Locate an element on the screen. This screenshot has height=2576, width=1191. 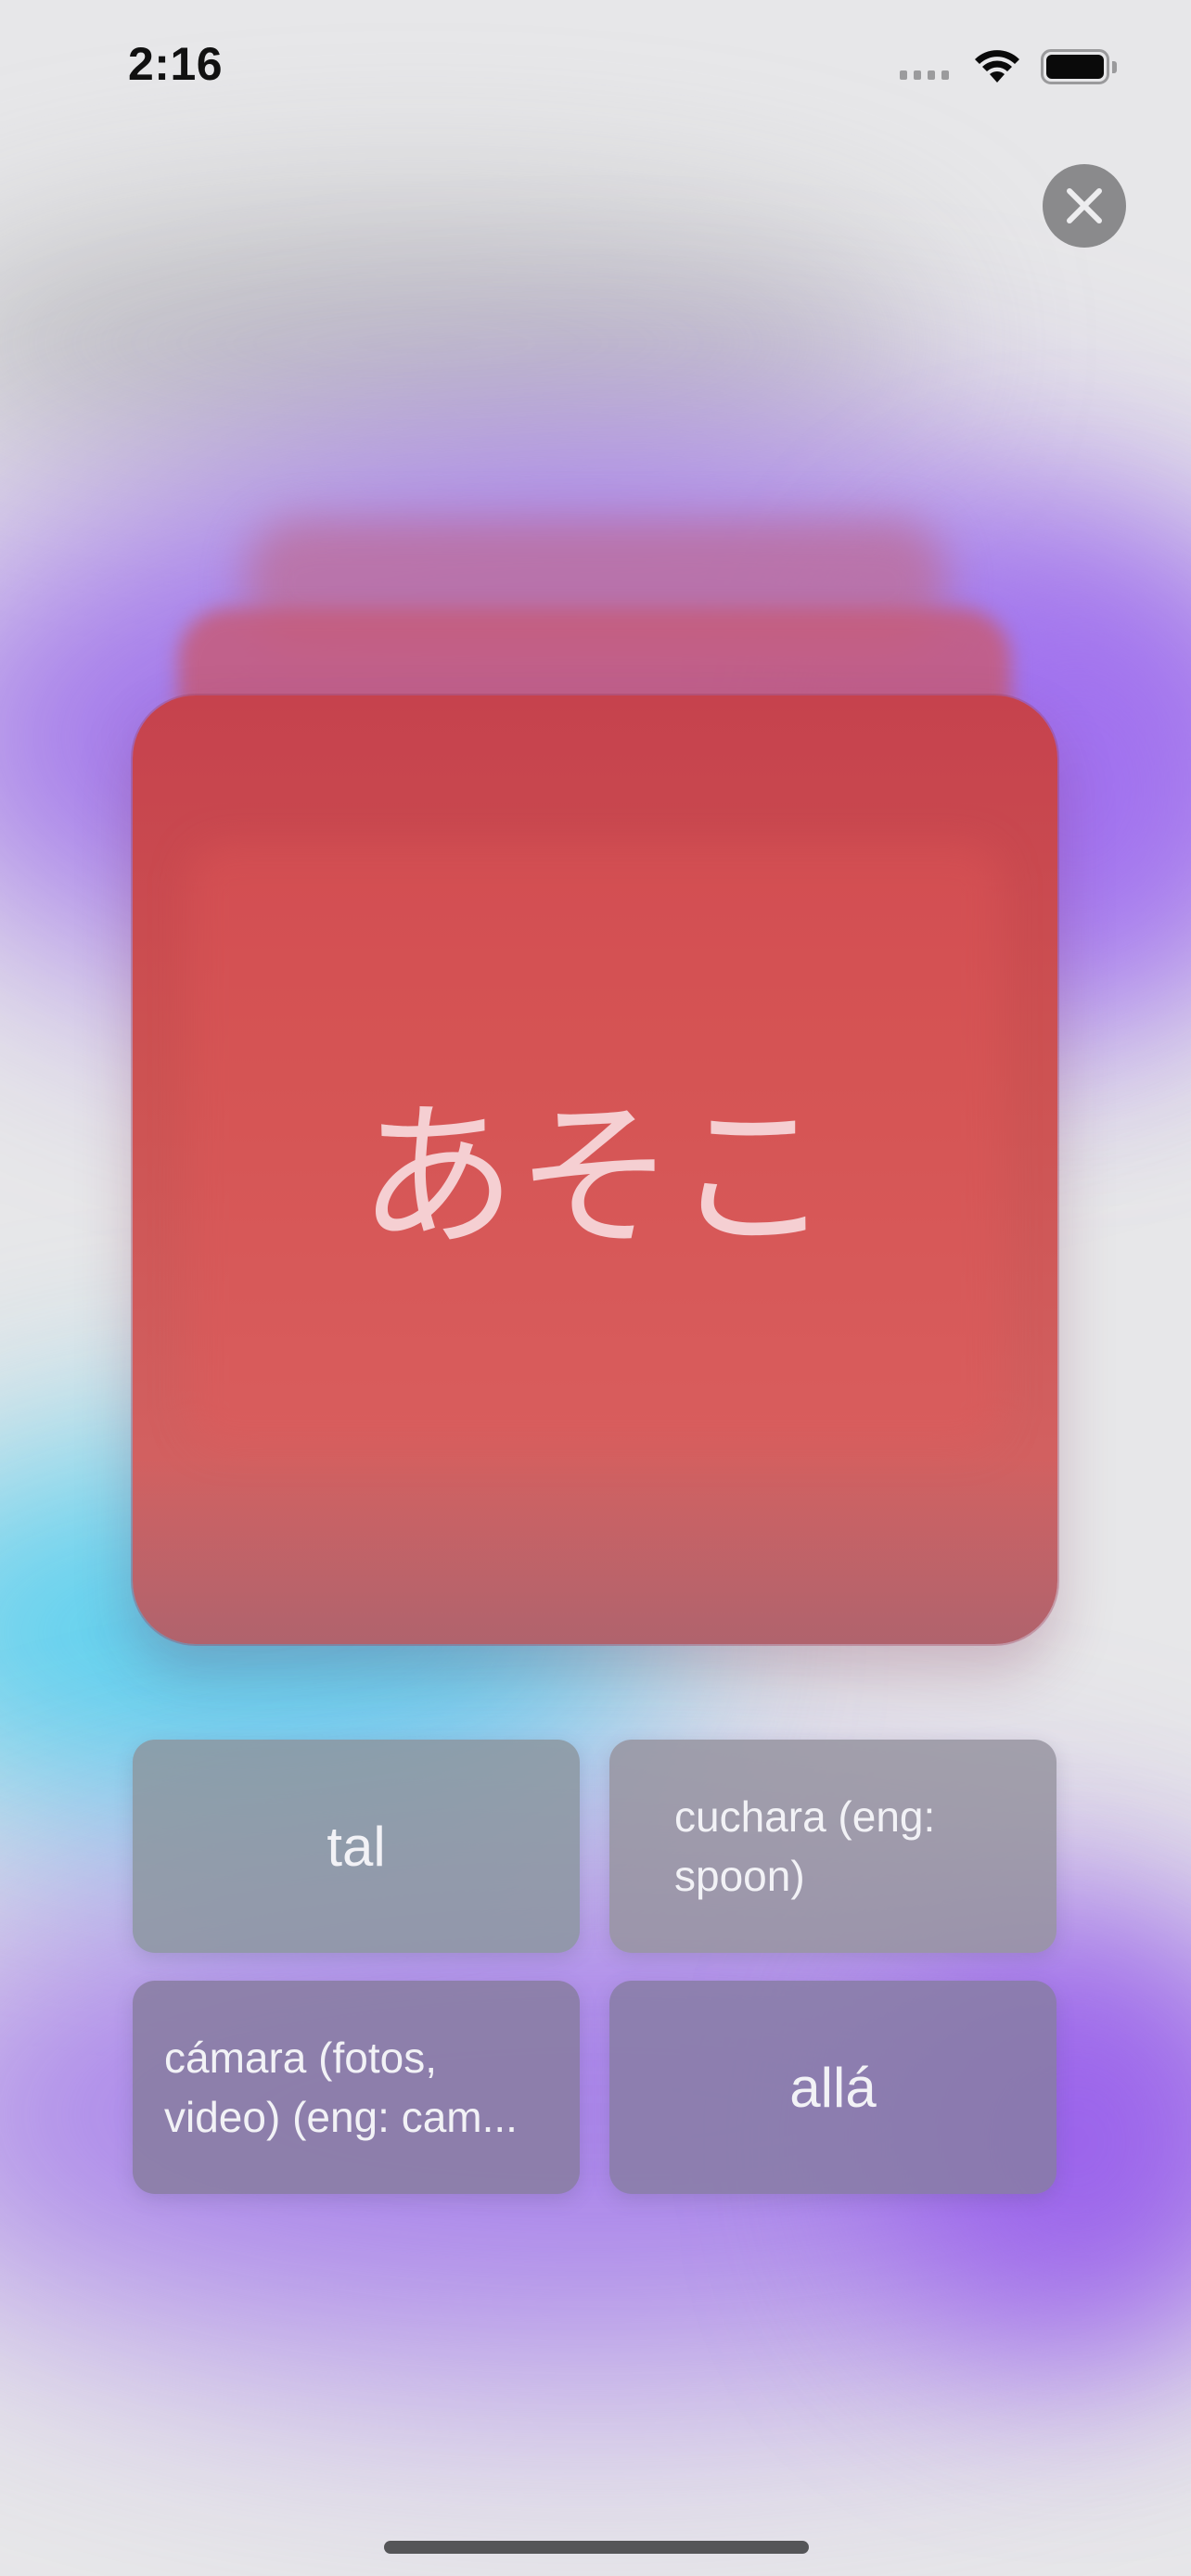
status-time: 2:16 is located at coordinates (176, 64).